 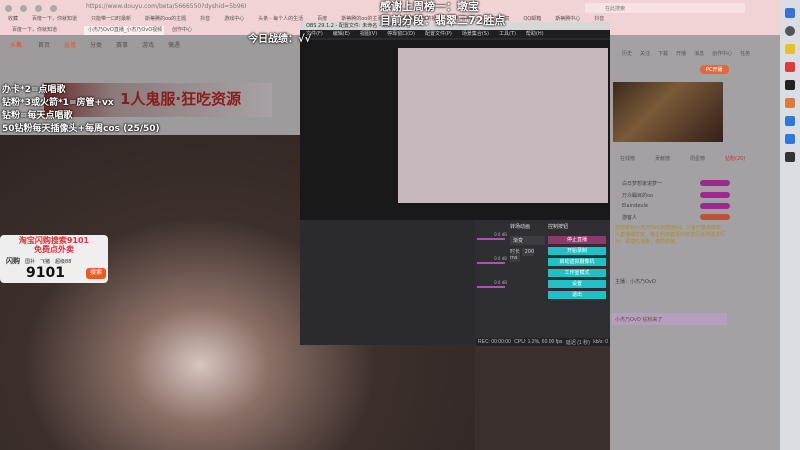 I want to click on rule-line: 办卡*2=点唱歌, so click(x=34, y=90).